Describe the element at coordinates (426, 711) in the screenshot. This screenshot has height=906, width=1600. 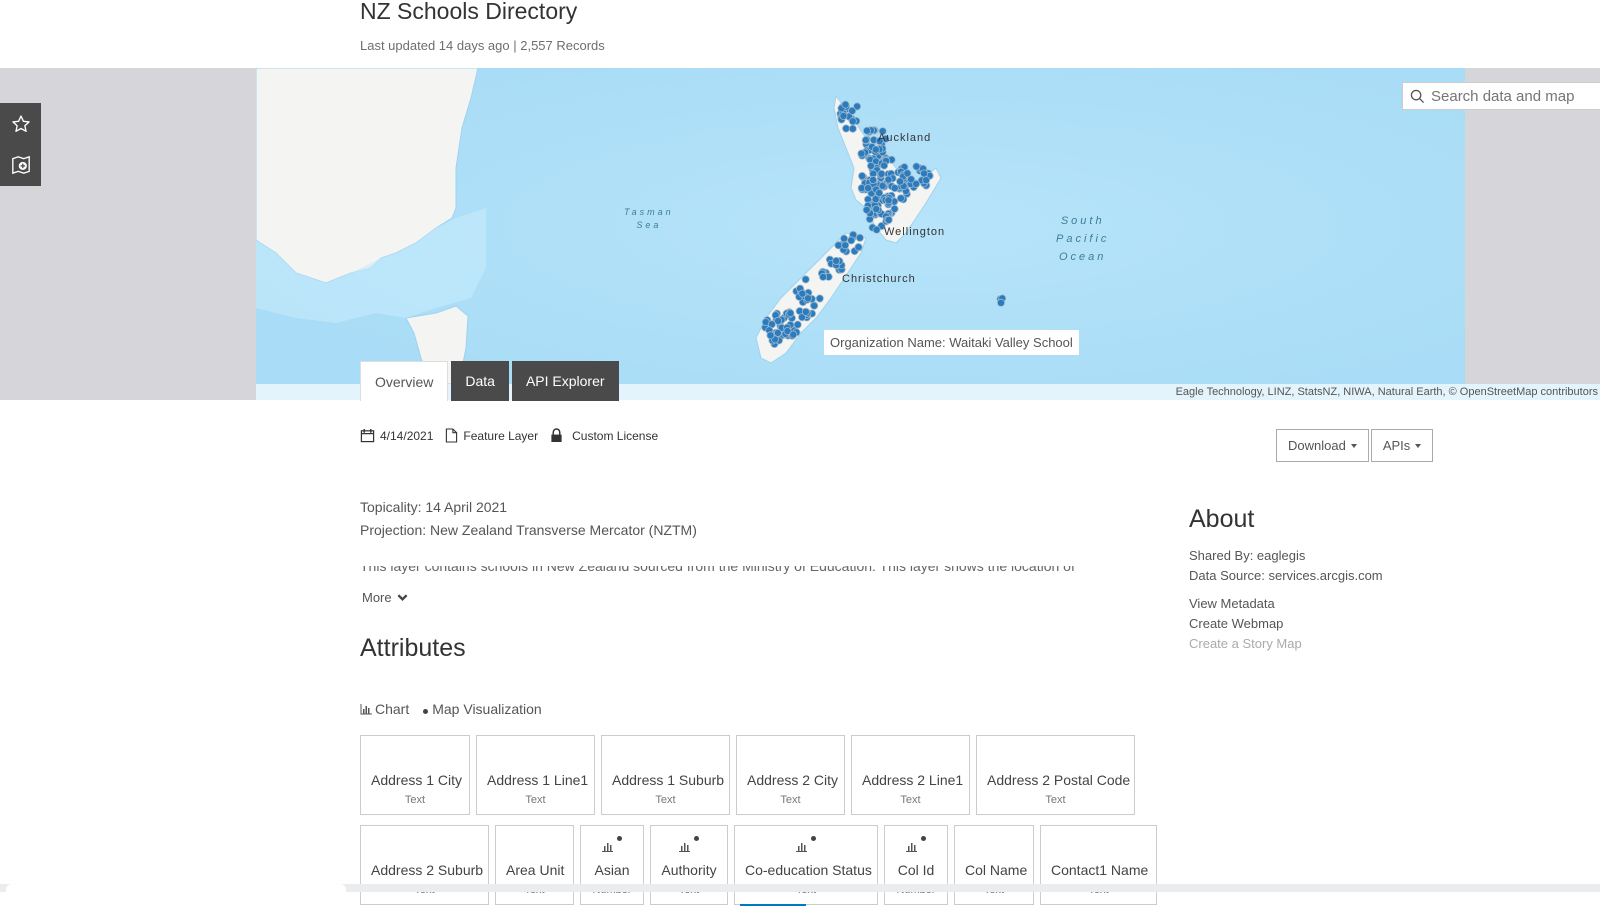
I see `dot-icon` at that location.